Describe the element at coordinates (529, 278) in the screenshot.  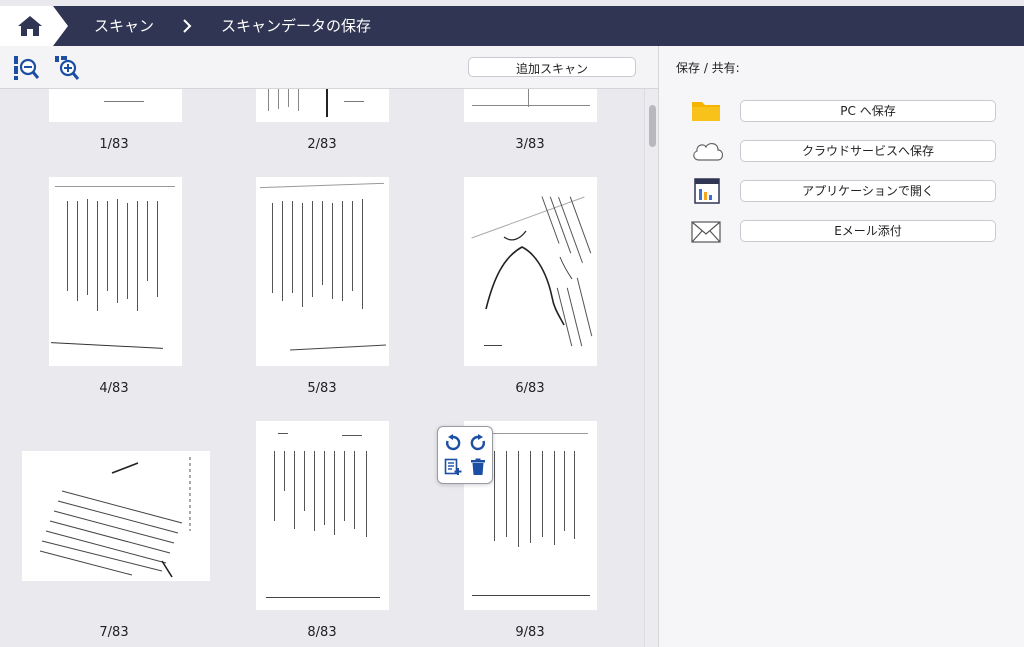
I see `page-6-drawing` at that location.